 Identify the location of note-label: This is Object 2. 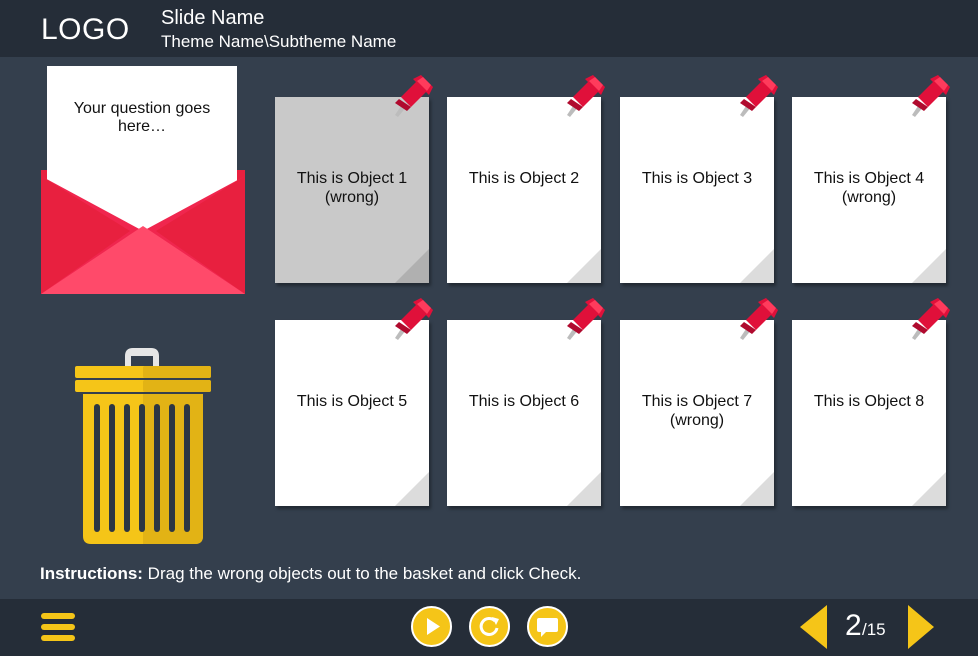
(524, 178).